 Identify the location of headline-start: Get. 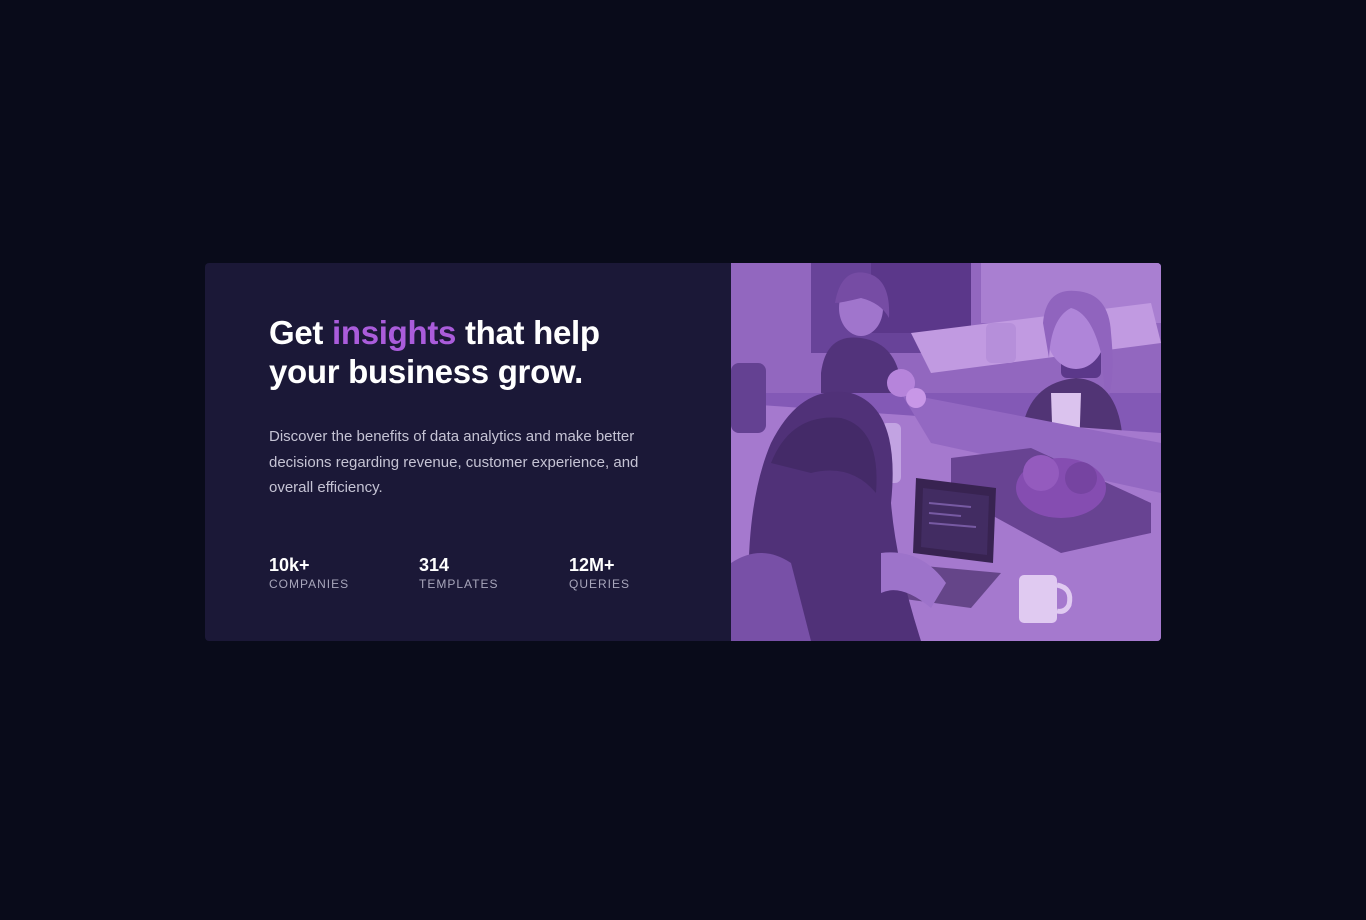
(300, 332).